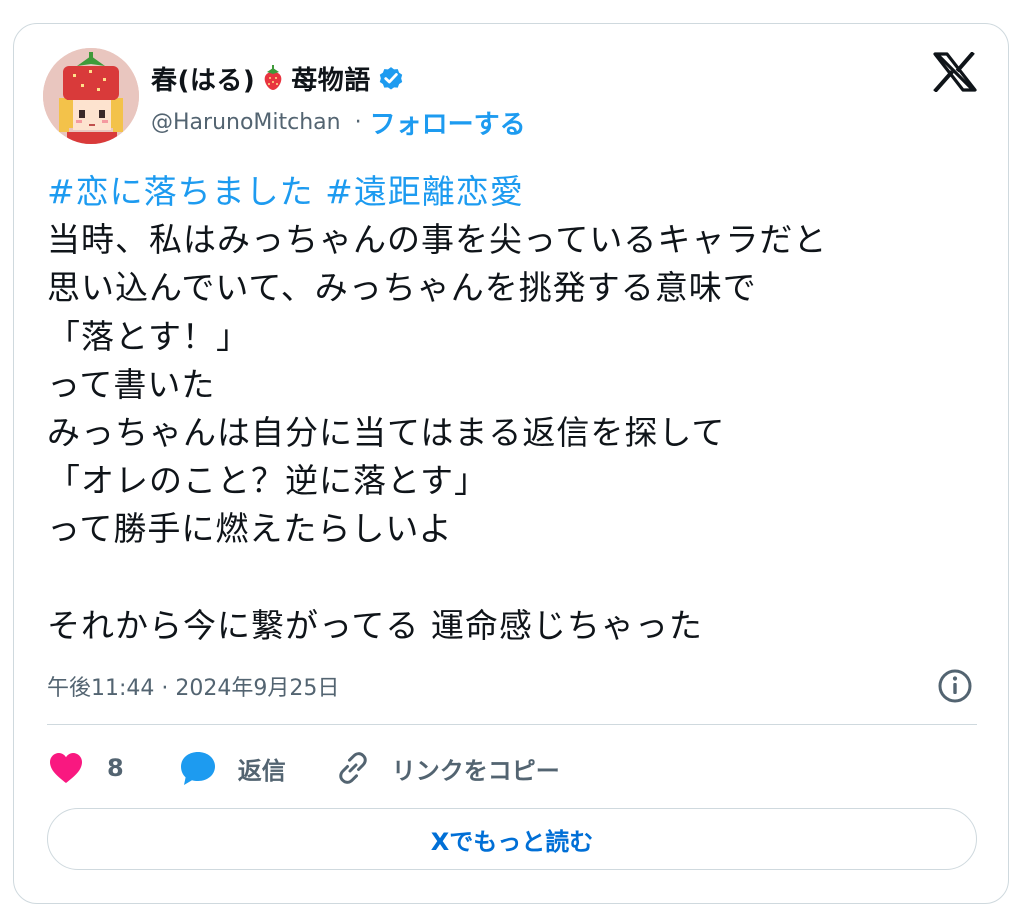 The width and height of the screenshot is (1022, 920). I want to click on strawberry-icon, so click(273, 77).